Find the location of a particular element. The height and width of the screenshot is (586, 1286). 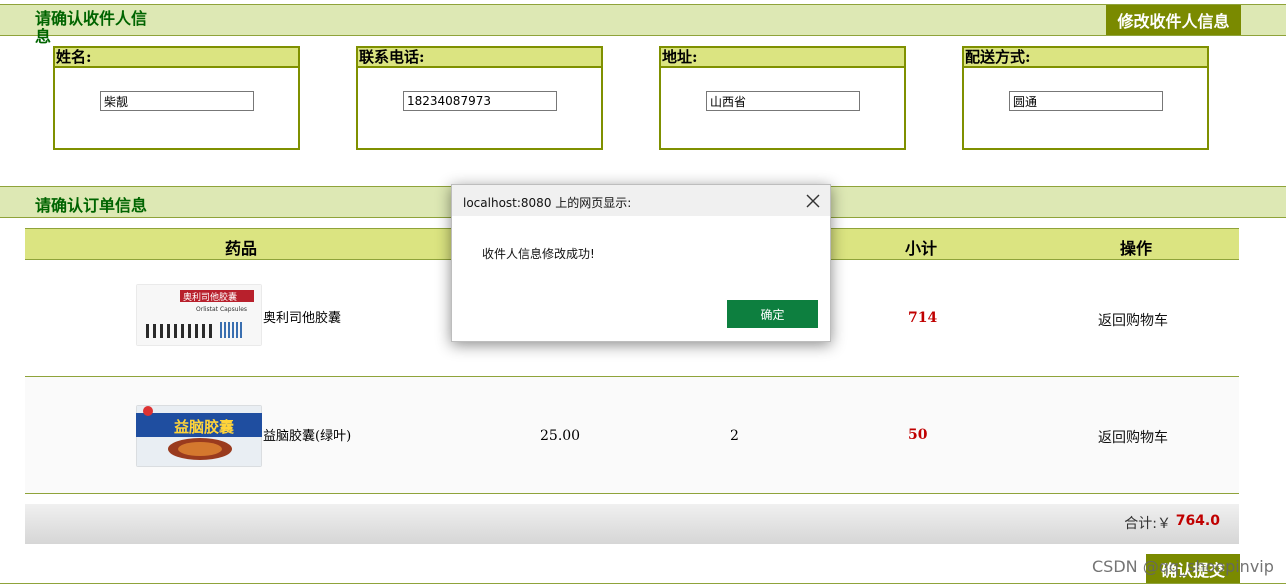

delivery-field-box: 配送方式: is located at coordinates (1085, 98).